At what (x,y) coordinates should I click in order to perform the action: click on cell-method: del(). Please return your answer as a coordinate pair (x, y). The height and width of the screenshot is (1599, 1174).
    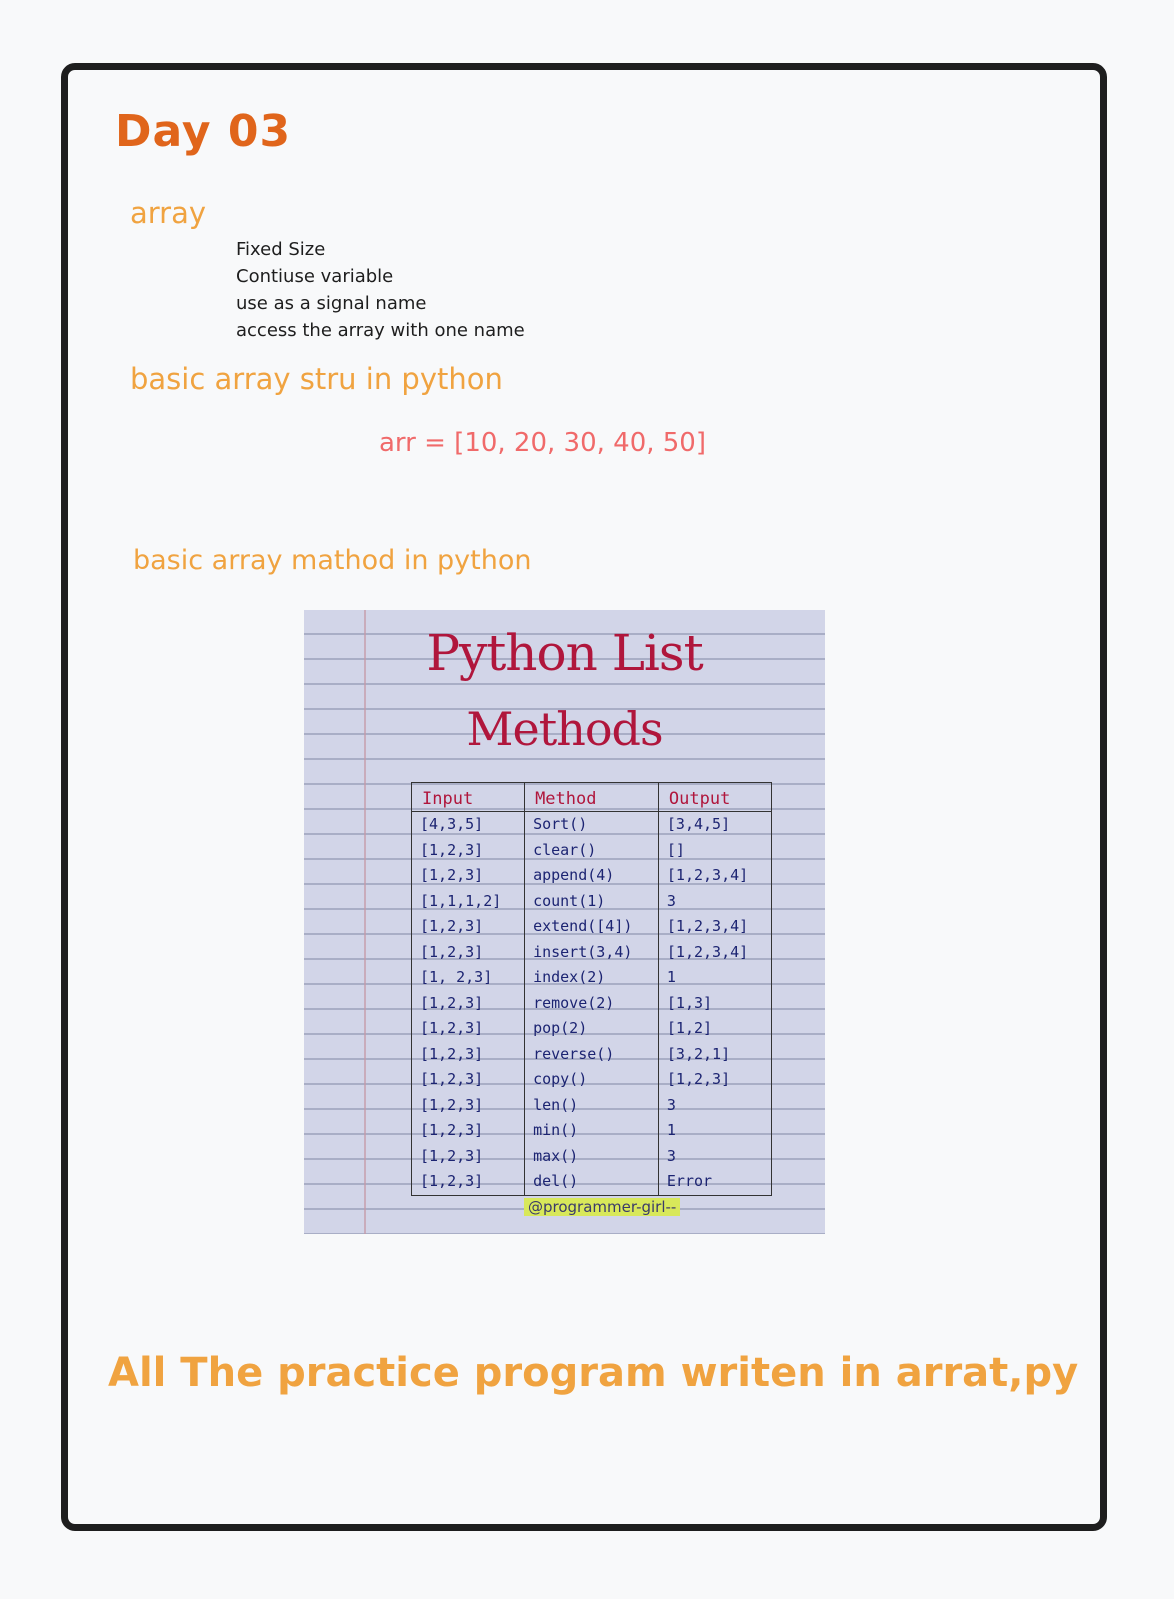
    Looking at the image, I should click on (591, 1182).